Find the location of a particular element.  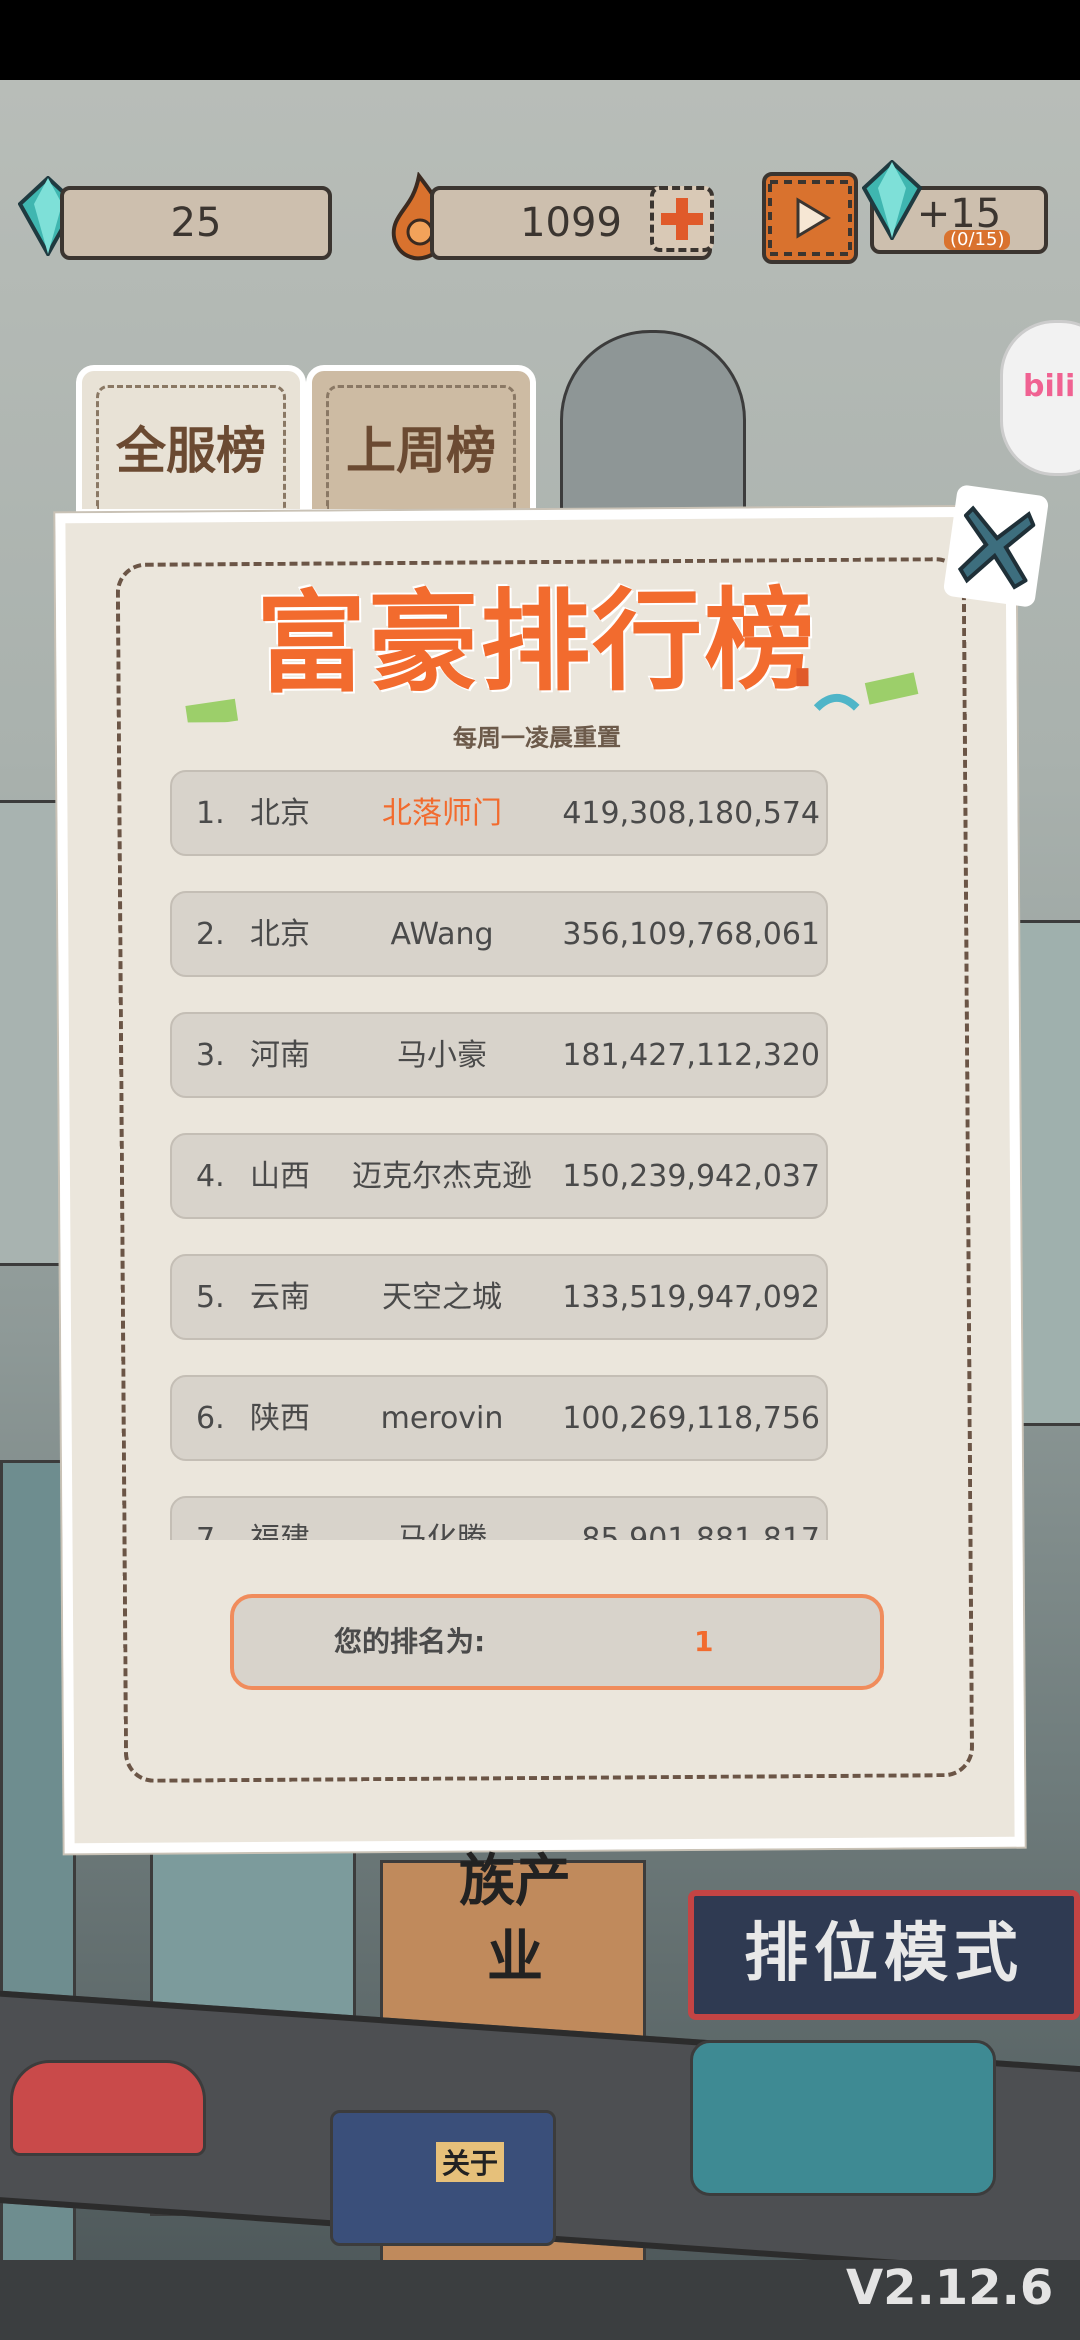

watch-video-button is located at coordinates (810, 218).